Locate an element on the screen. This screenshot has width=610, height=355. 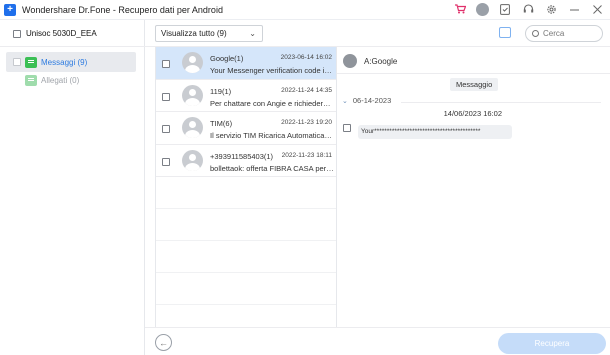
search-icon is located at coordinates (535, 33).